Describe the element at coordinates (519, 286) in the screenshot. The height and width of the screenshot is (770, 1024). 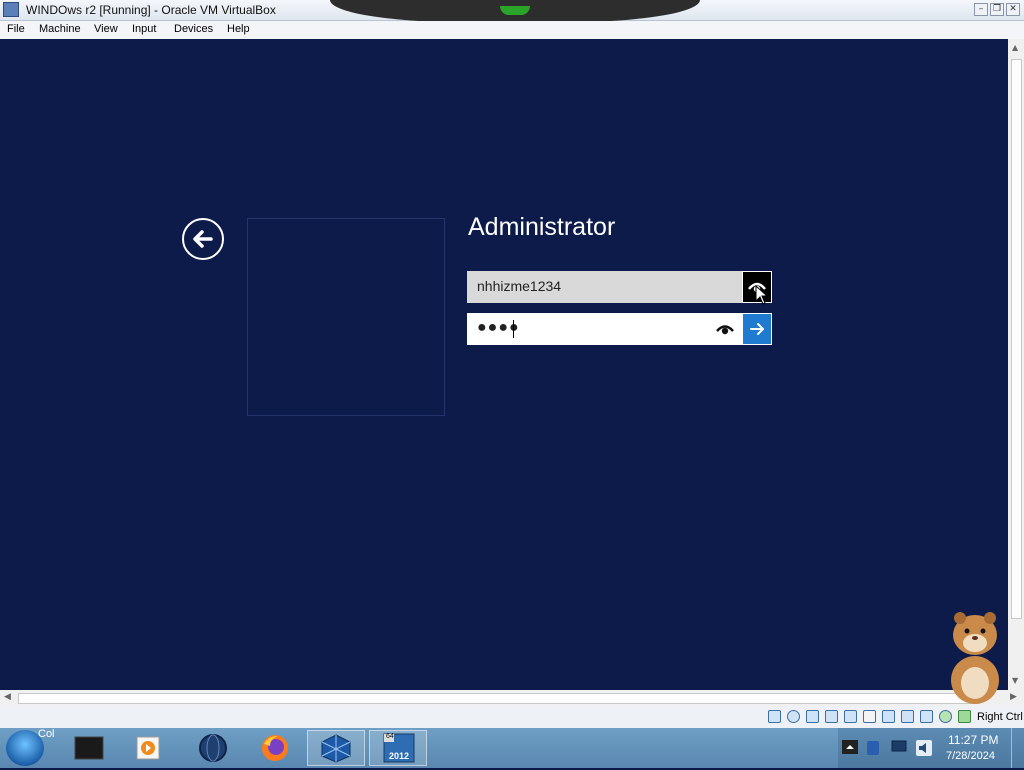
I see `username-field-value: nhhizme1234` at that location.